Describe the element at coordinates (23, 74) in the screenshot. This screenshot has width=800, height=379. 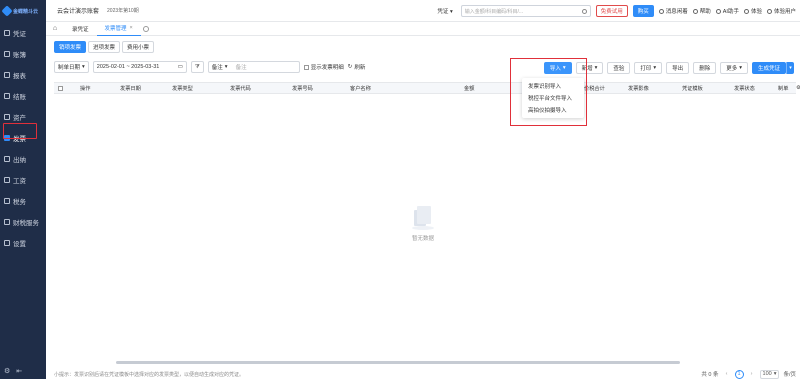
I see `sidebar-item-reports: 报表` at that location.